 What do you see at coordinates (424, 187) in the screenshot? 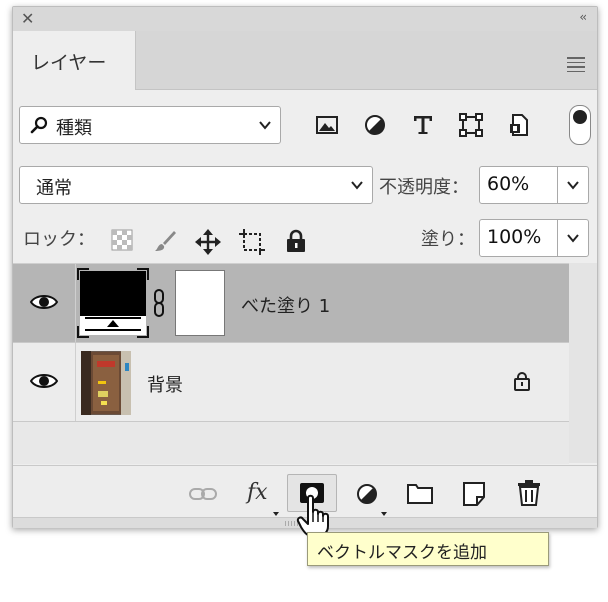
I see `opacity-label: 不透明度：` at bounding box center [424, 187].